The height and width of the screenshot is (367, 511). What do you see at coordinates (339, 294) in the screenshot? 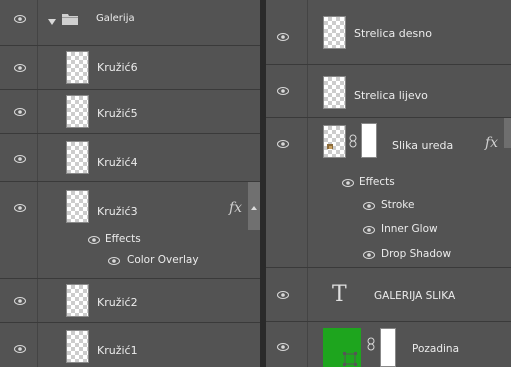
I see `type-layer-icon: T` at bounding box center [339, 294].